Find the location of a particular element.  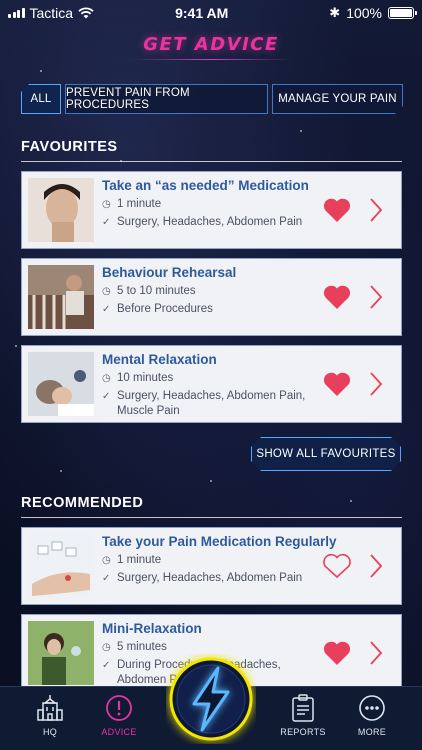

tab-prevent-pain: PREVENT PAIN FROM PROCEDURES is located at coordinates (166, 99).